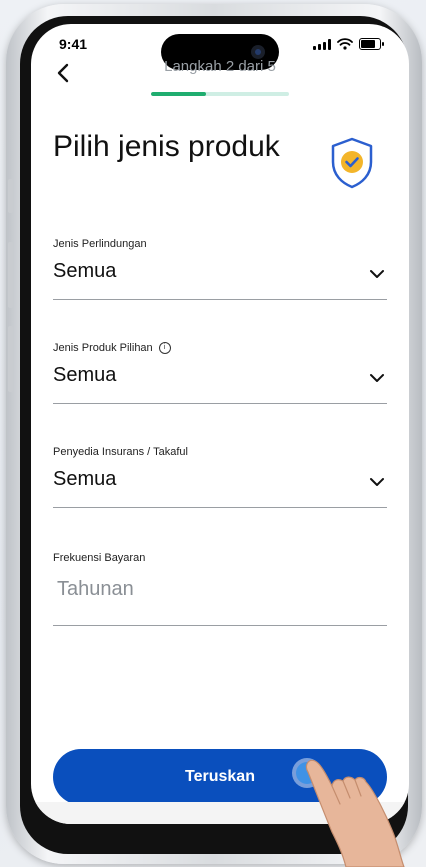  What do you see at coordinates (220, 94) in the screenshot?
I see `progress-bar` at bounding box center [220, 94].